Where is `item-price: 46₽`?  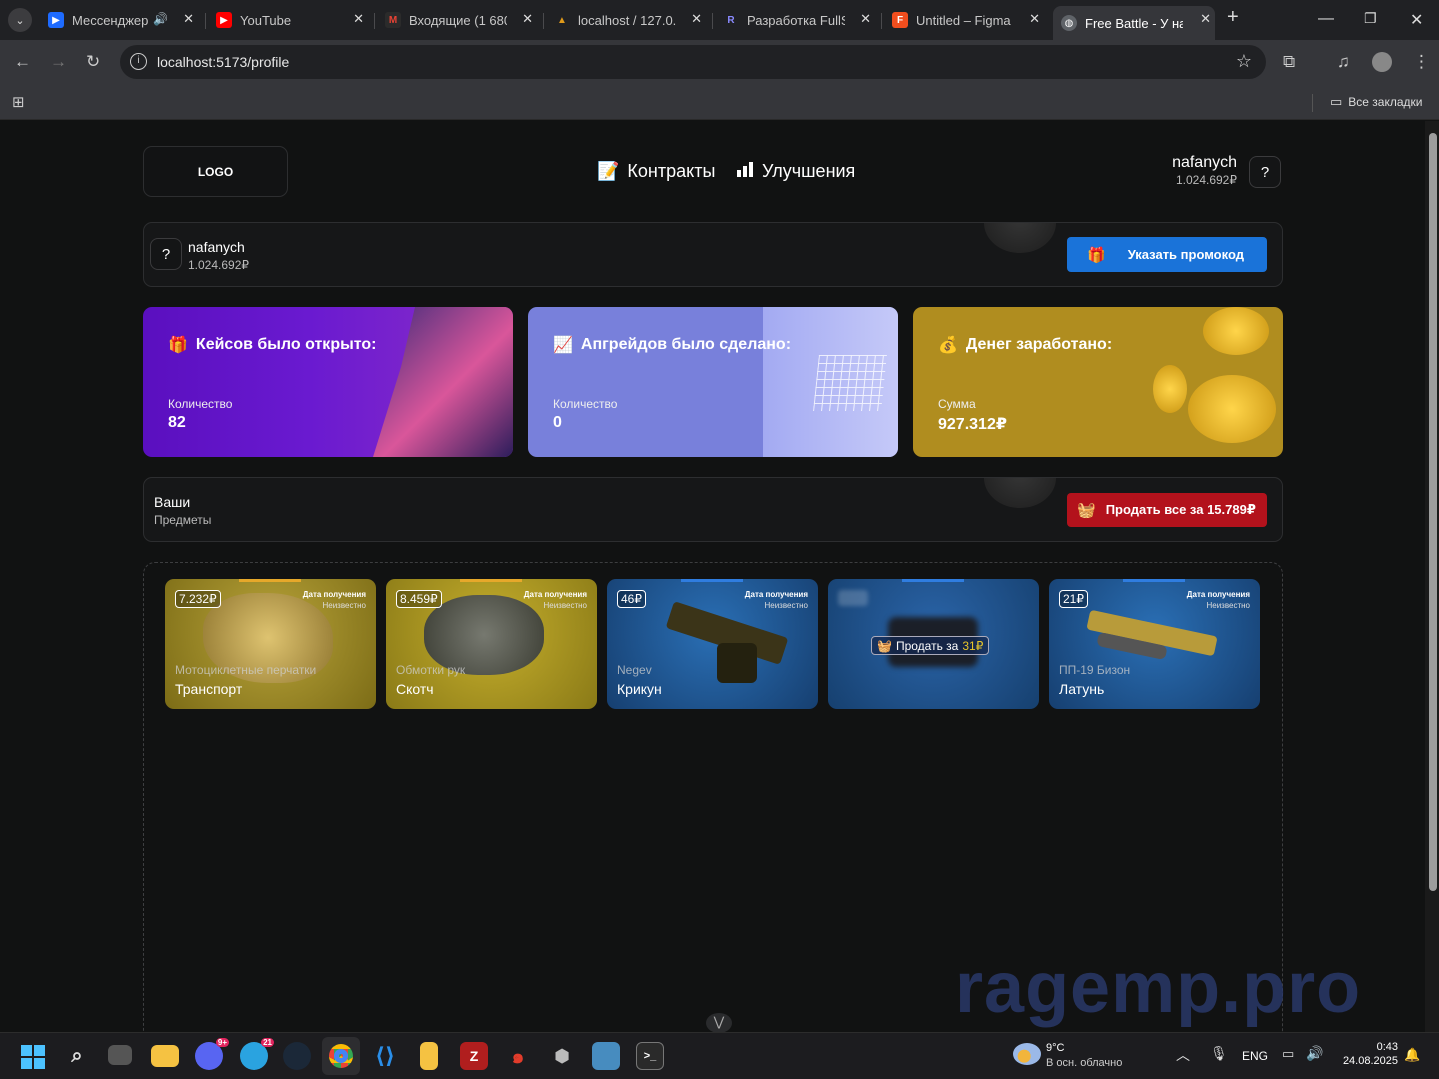
item-price: 46₽ is located at coordinates (631, 599).